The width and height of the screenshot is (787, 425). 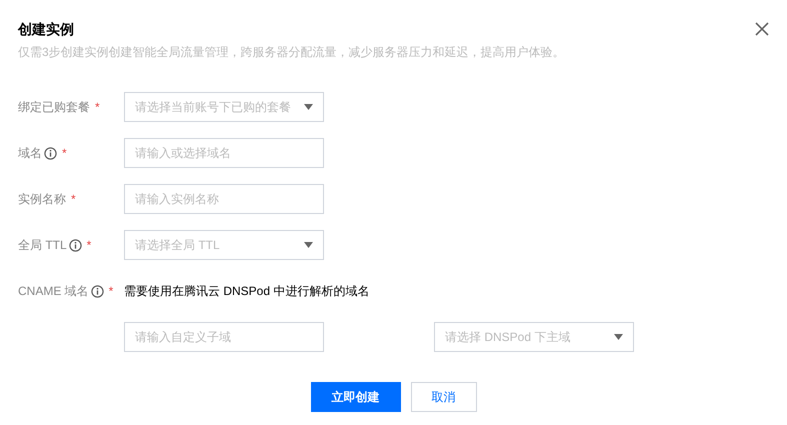 I want to click on dialog-title: 创建实例, so click(x=46, y=29).